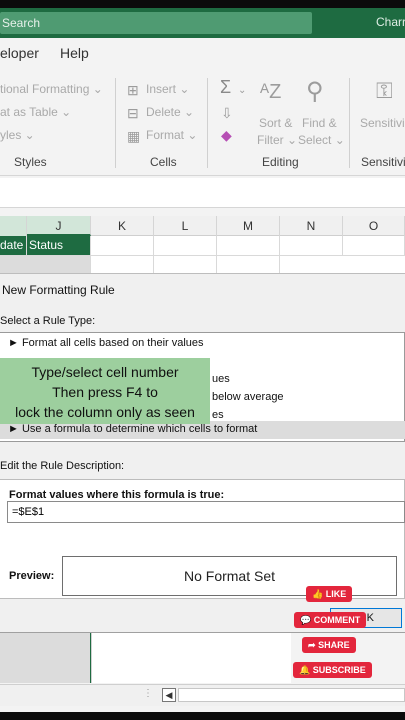  What do you see at coordinates (48, 321) in the screenshot?
I see `select-rule-type-label: Select a Rule Type:` at bounding box center [48, 321].